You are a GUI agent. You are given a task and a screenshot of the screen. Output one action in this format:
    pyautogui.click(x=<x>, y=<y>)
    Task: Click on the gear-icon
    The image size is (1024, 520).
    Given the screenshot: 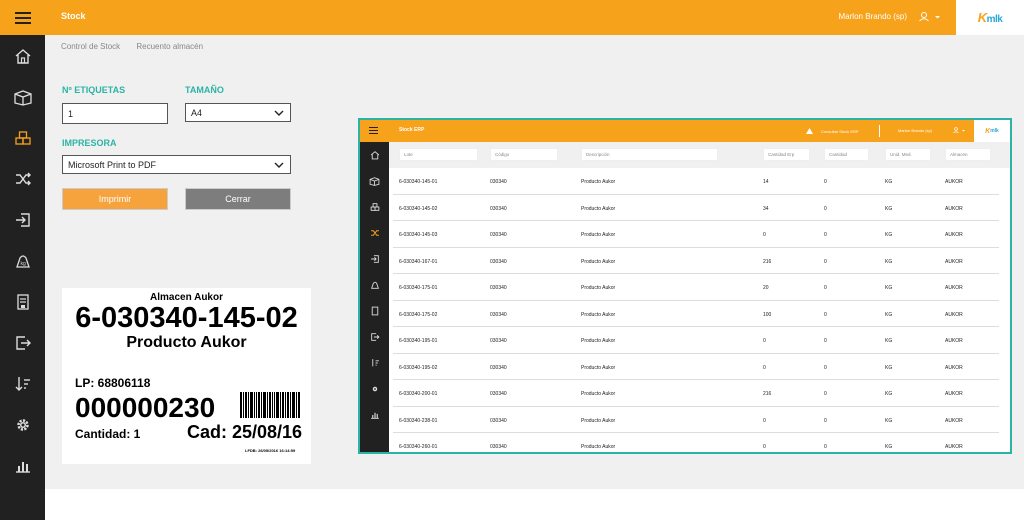 What is the action you would take?
    pyautogui.click(x=22, y=424)
    